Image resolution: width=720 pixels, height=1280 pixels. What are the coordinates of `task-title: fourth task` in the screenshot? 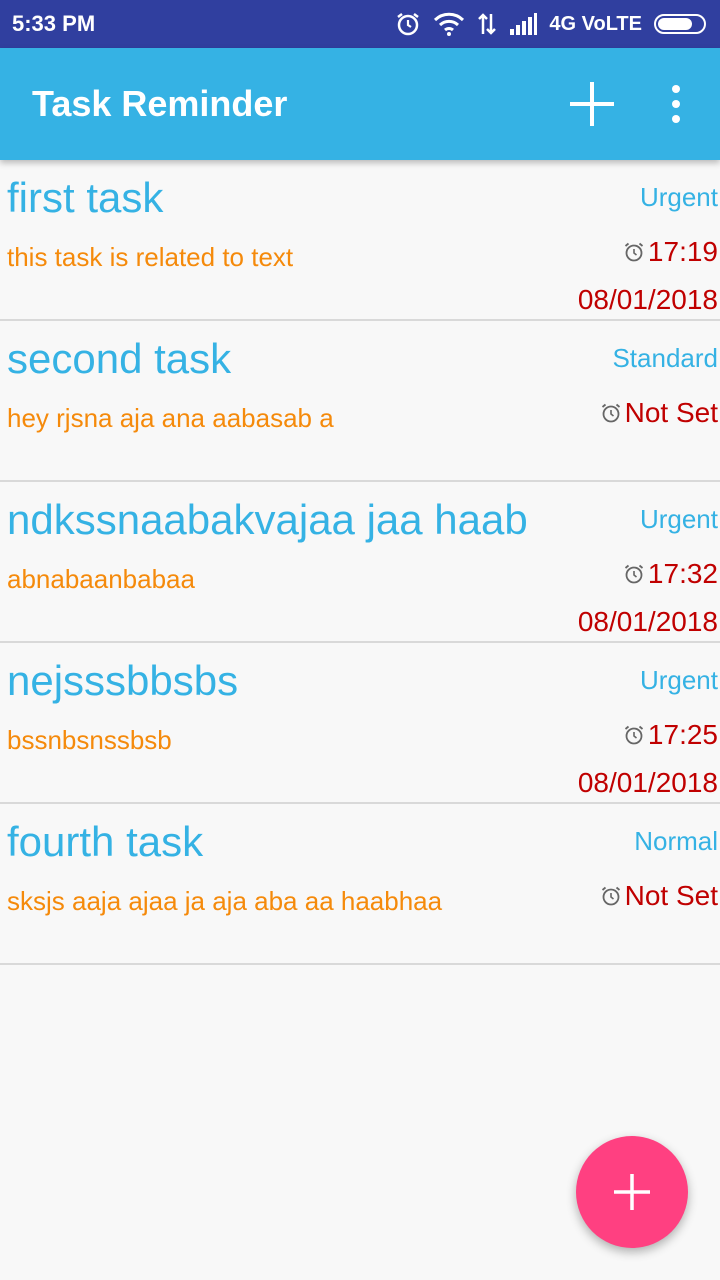 It's located at (105, 841).